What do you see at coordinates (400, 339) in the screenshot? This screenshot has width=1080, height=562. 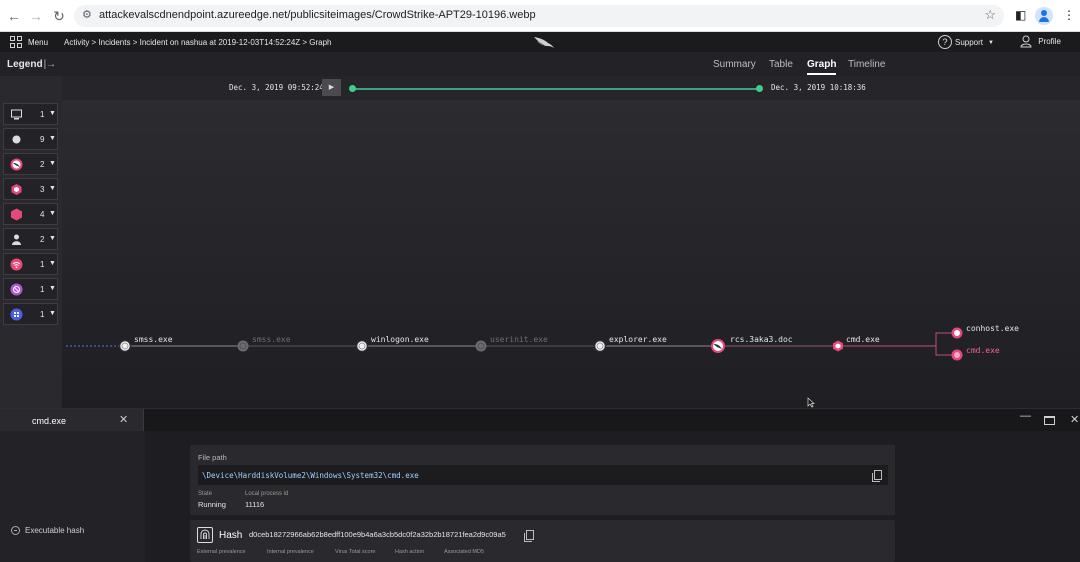 I see `node-label: winlogon.exe` at bounding box center [400, 339].